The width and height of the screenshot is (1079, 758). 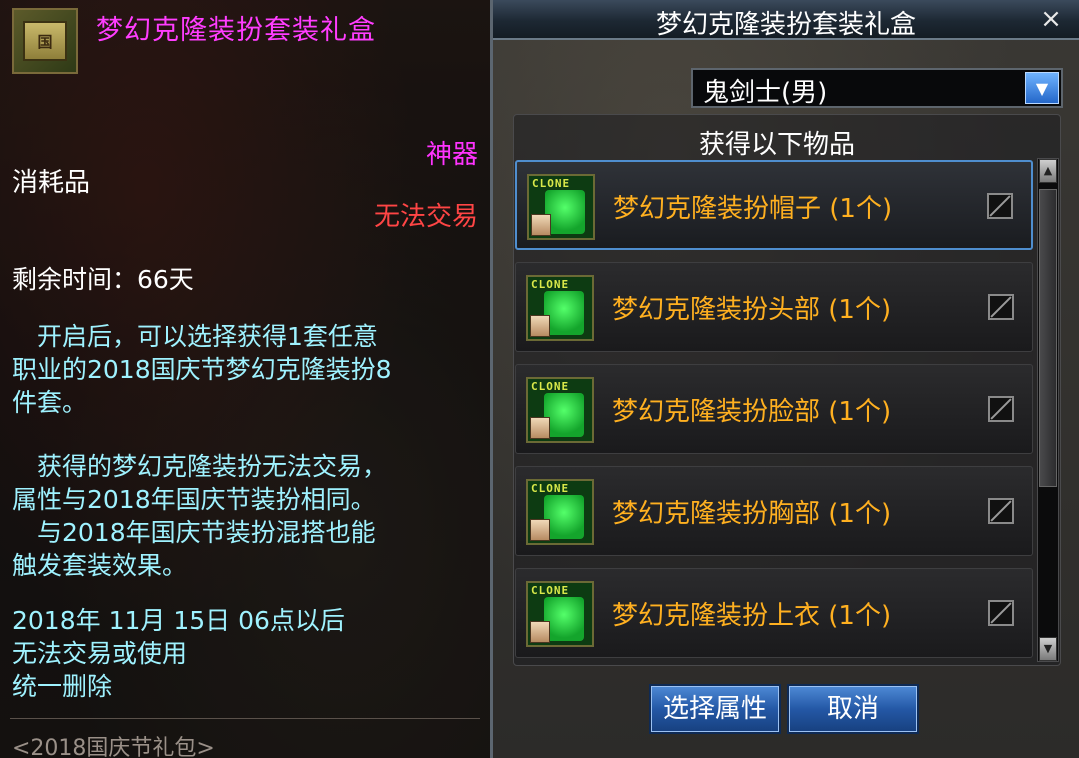 I want to click on dialog-titlebar: 梦幻克隆装扮套装礼盒 ×, so click(x=786, y=20).